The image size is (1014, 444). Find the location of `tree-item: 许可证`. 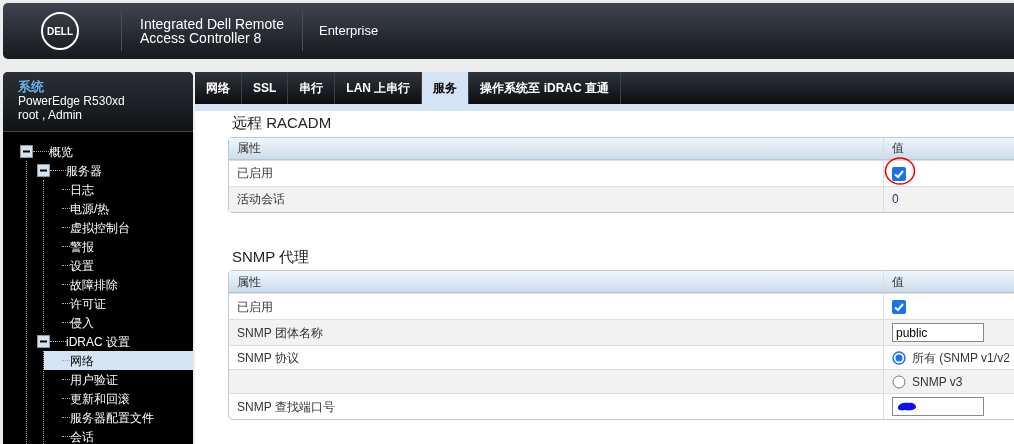

tree-item: 许可证 is located at coordinates (88, 303).